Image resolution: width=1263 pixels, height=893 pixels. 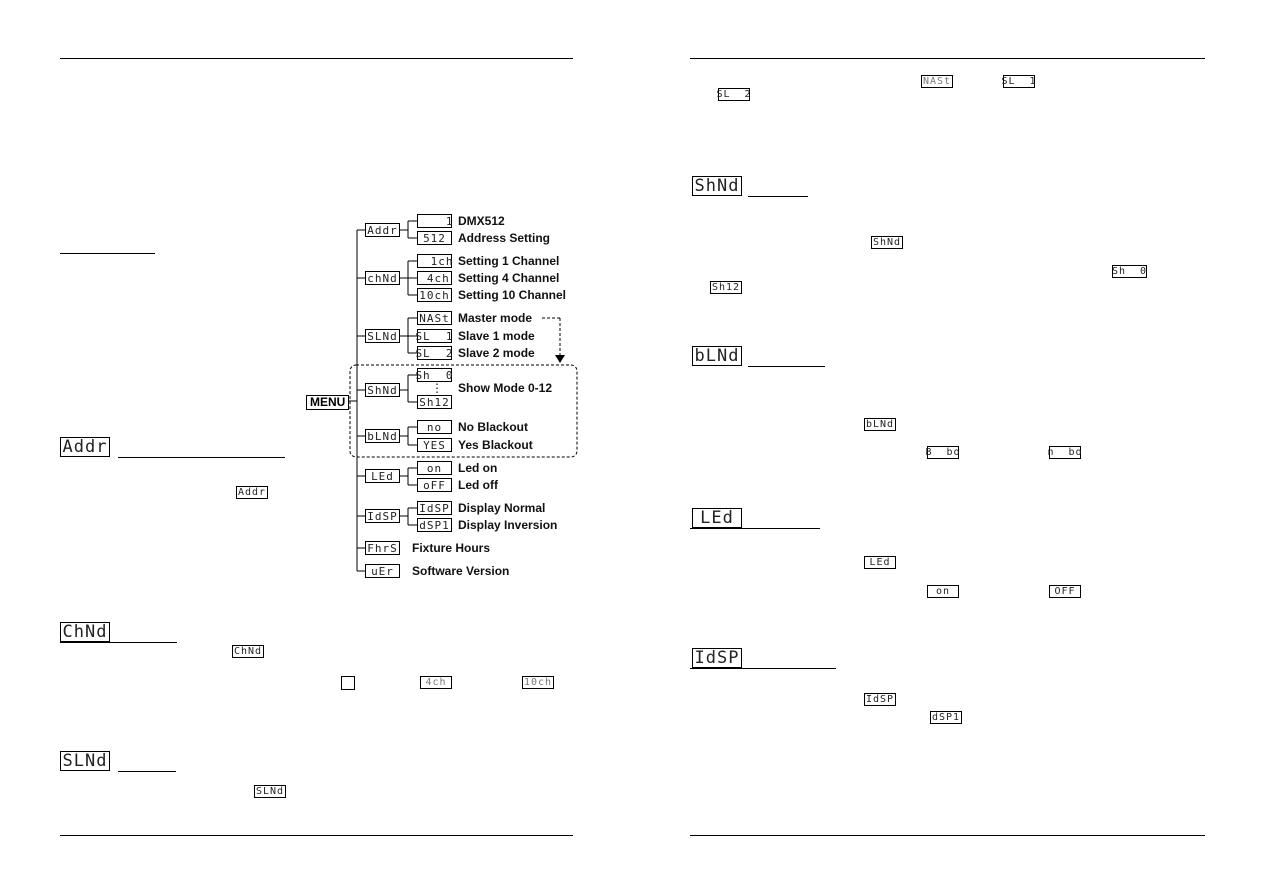 I want to click on sh12-display: Sh12, so click(x=726, y=287).